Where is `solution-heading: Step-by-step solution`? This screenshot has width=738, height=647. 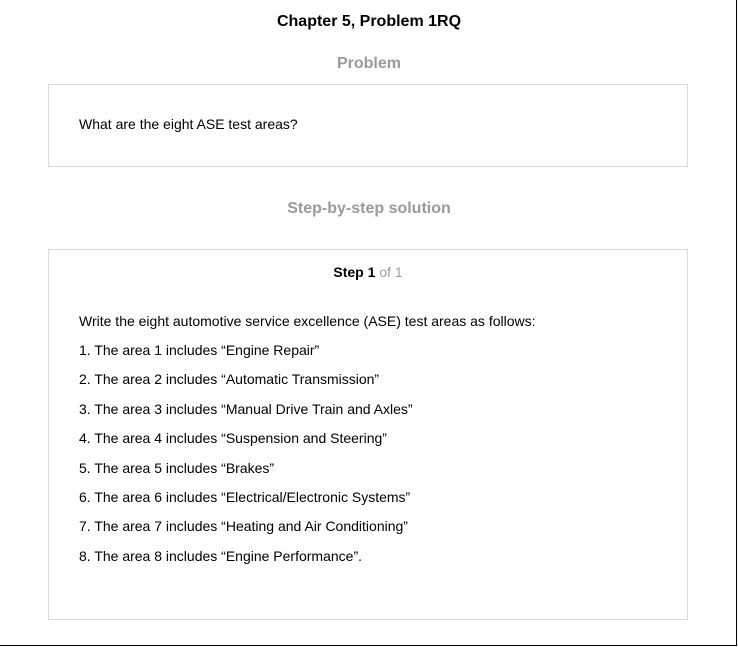 solution-heading: Step-by-step solution is located at coordinates (369, 208).